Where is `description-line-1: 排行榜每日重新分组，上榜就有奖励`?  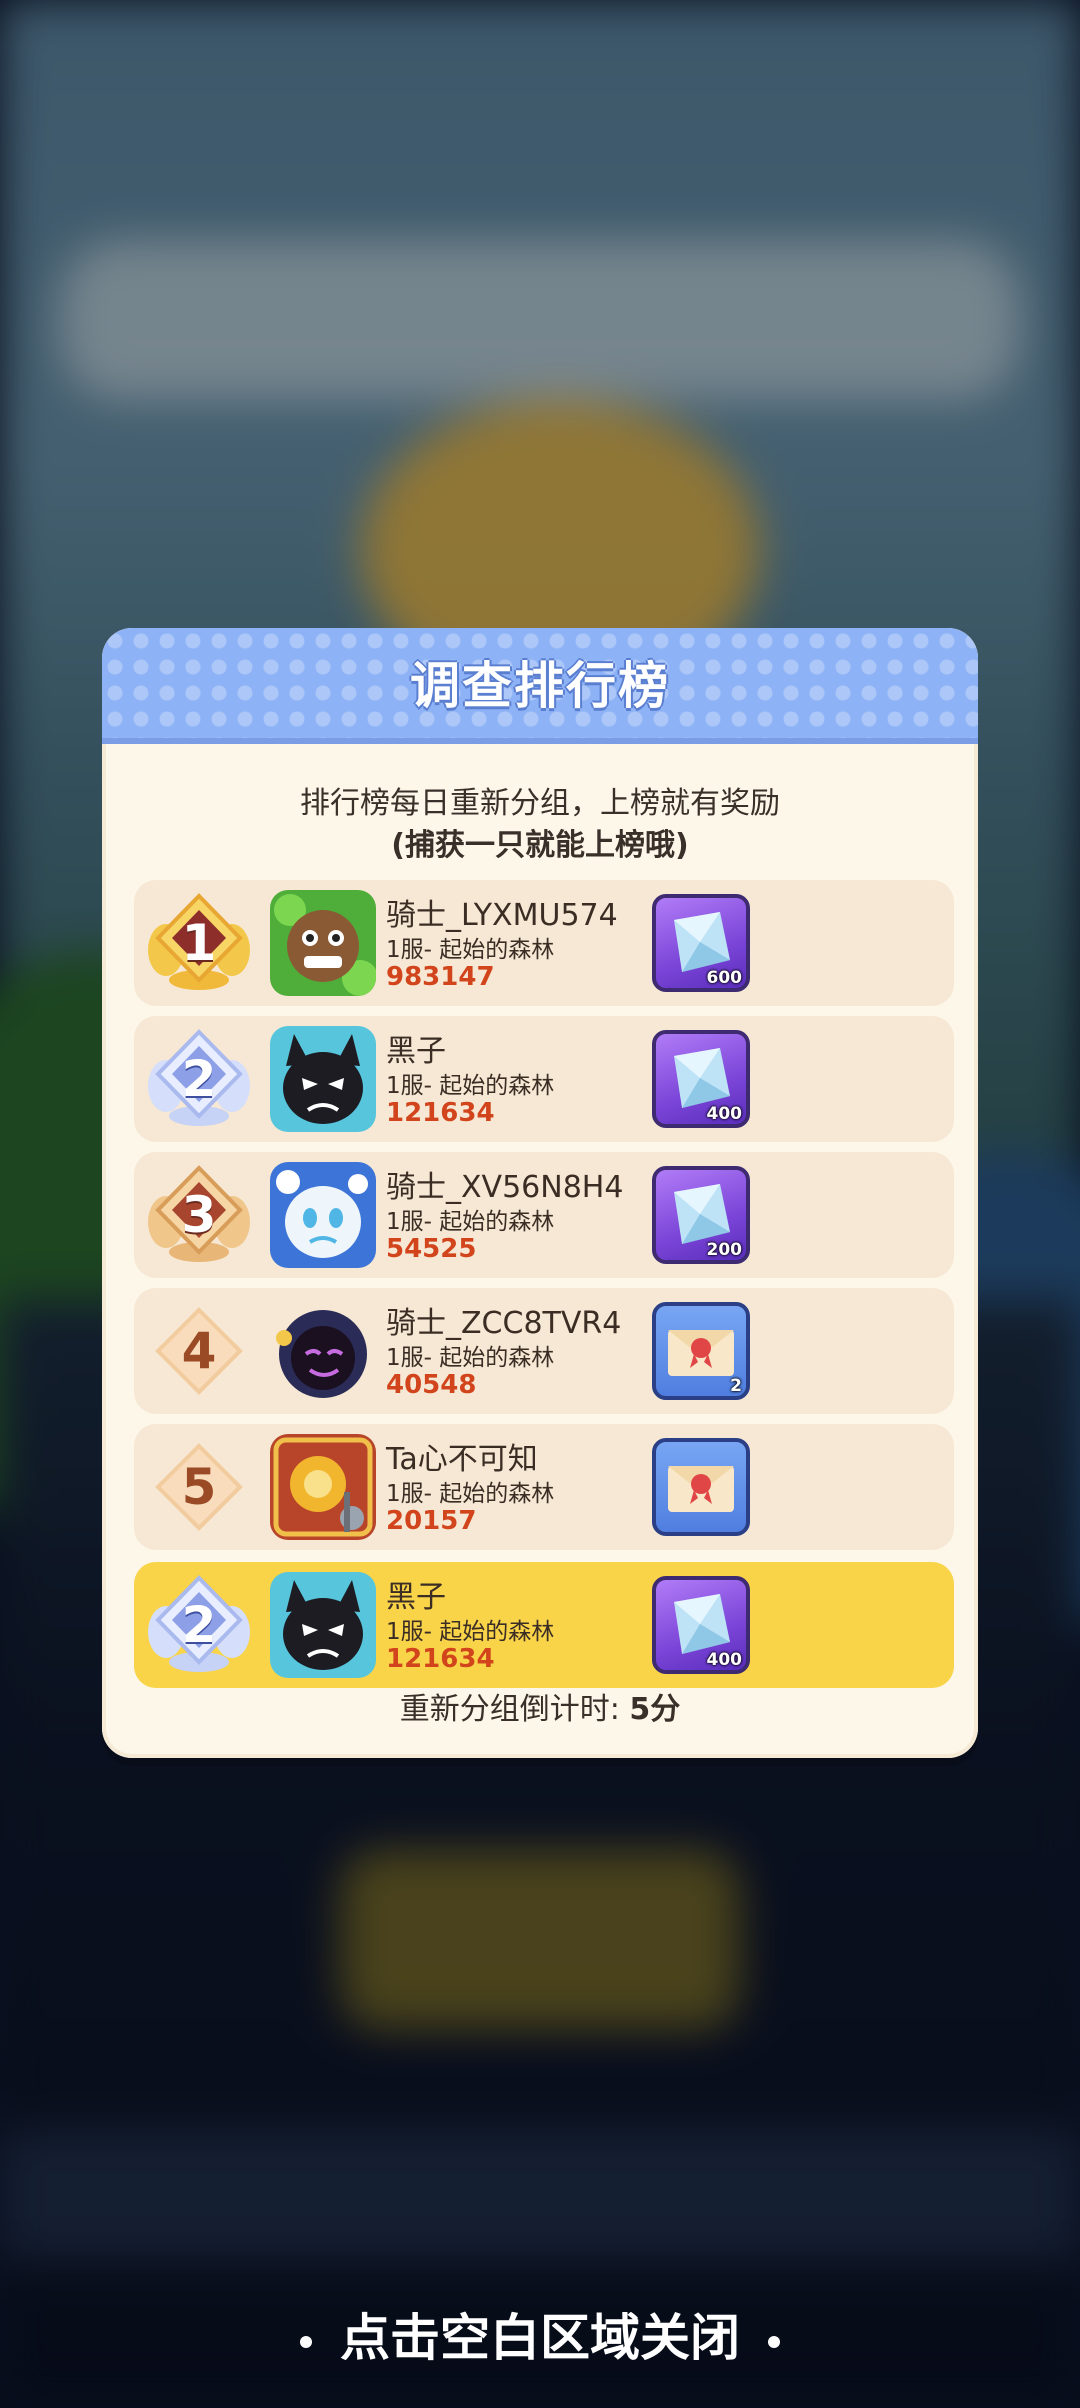
description-line-1: 排行榜每日重新分组，上榜就有奖励 is located at coordinates (540, 803).